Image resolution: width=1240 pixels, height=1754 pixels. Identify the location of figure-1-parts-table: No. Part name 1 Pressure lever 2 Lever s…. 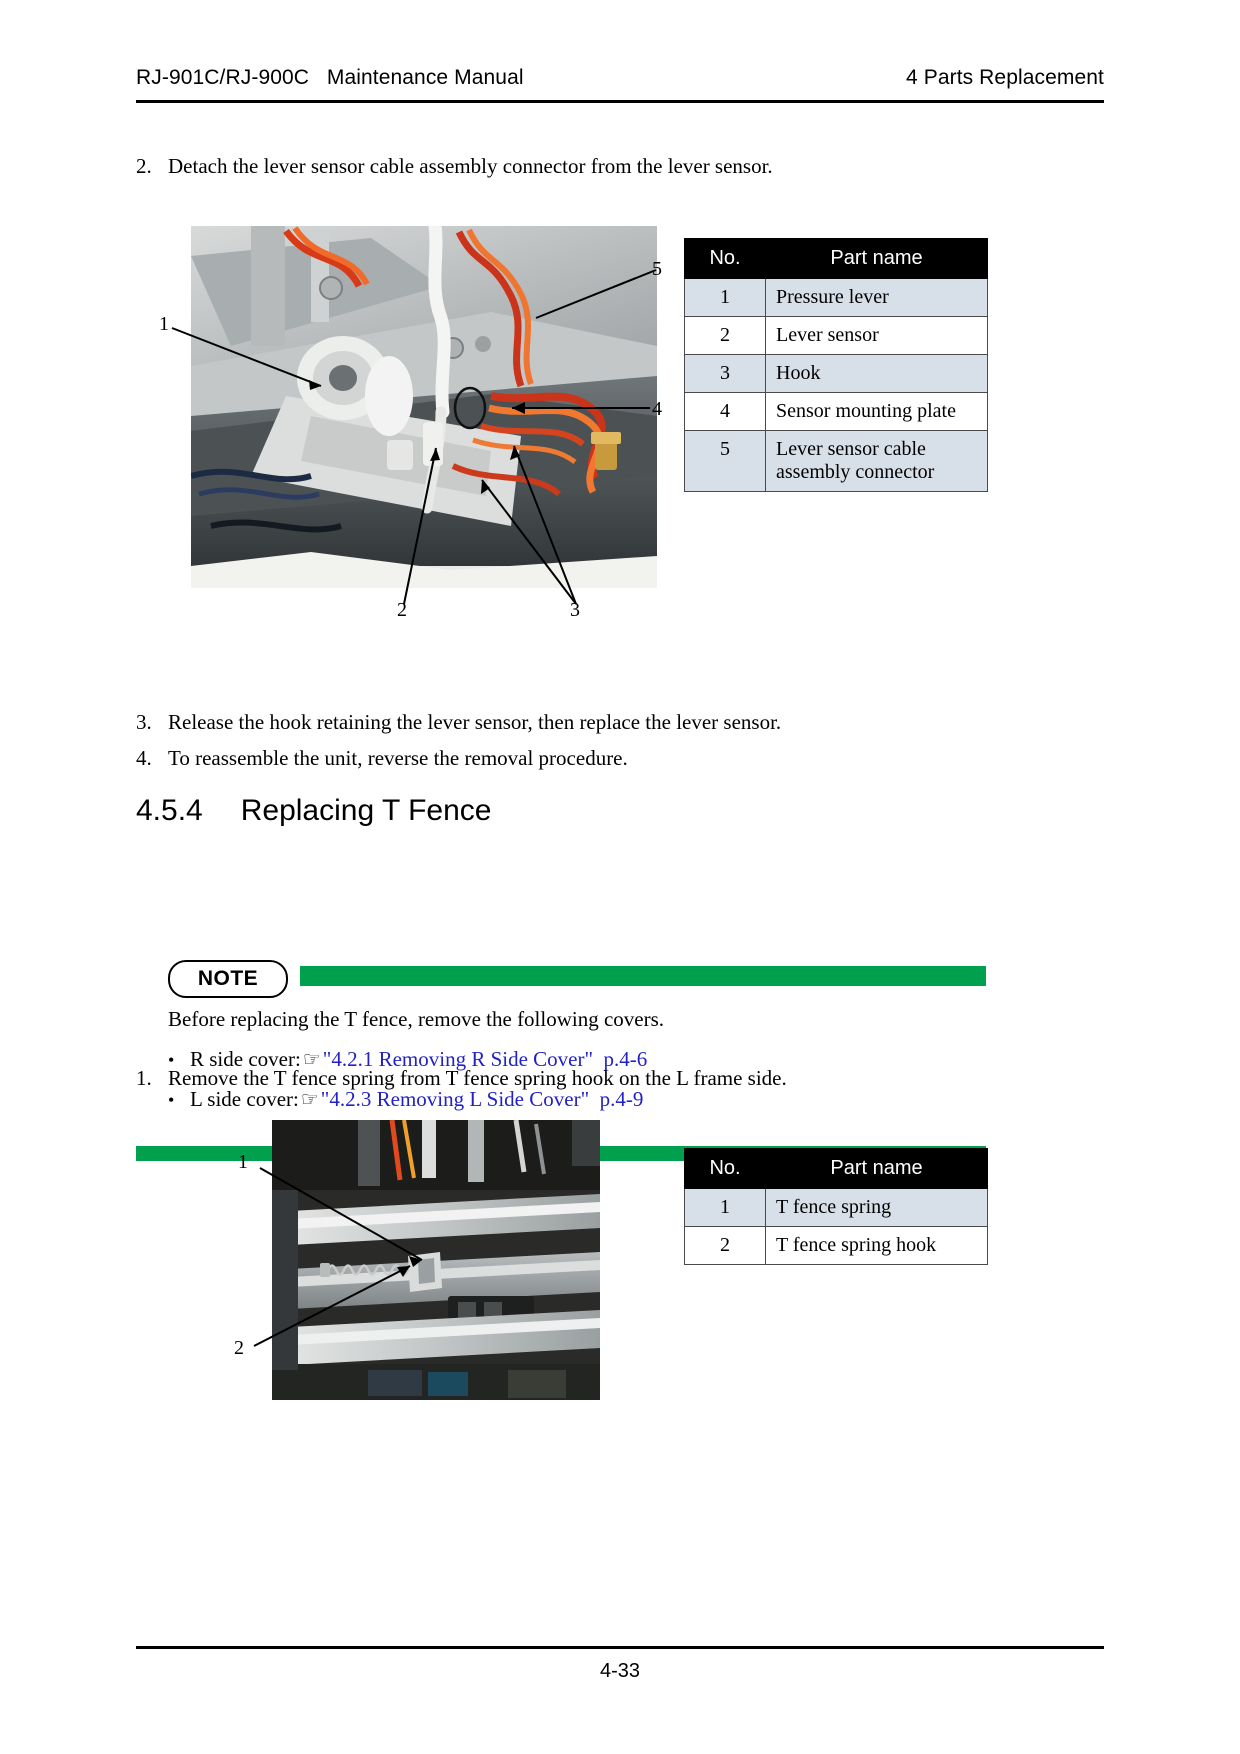
(836, 365).